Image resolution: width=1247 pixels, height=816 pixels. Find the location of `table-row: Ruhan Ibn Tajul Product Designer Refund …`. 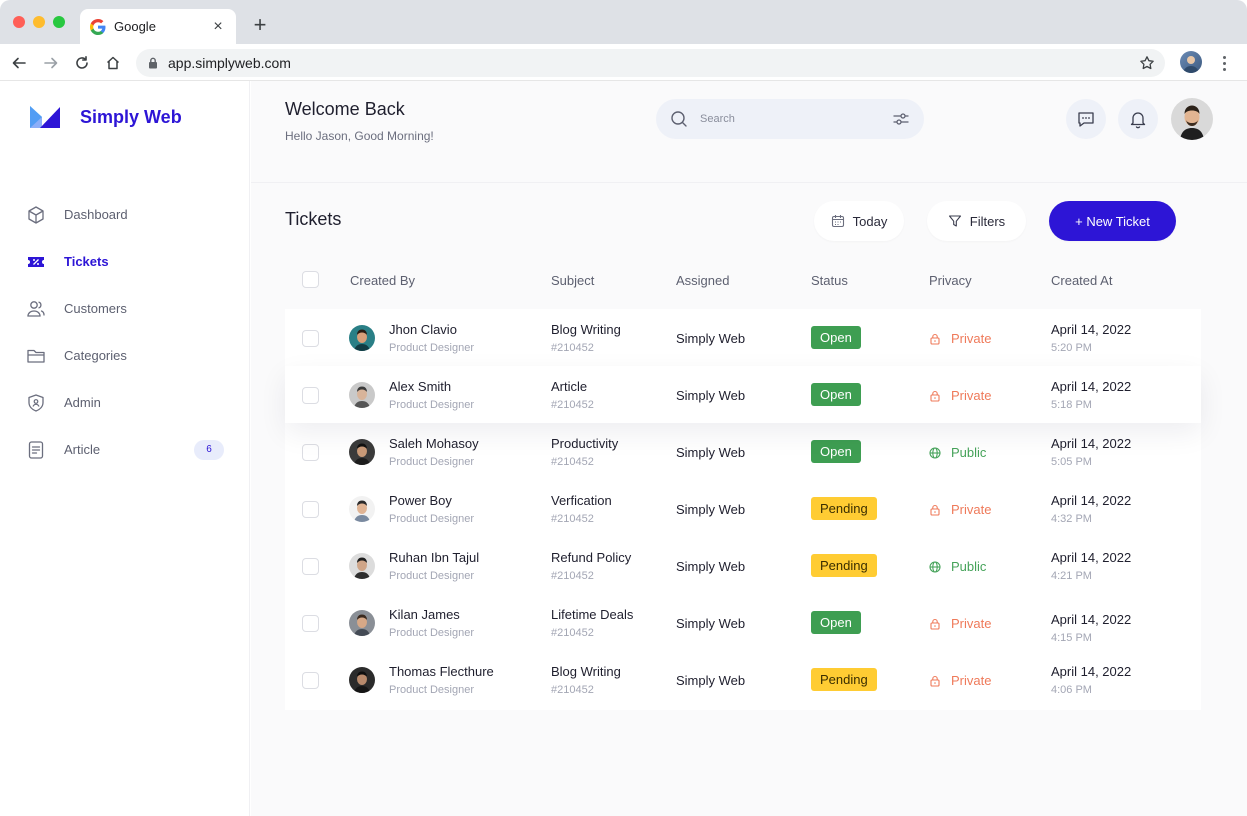

table-row: Ruhan Ibn Tajul Product Designer Refund … is located at coordinates (743, 565).